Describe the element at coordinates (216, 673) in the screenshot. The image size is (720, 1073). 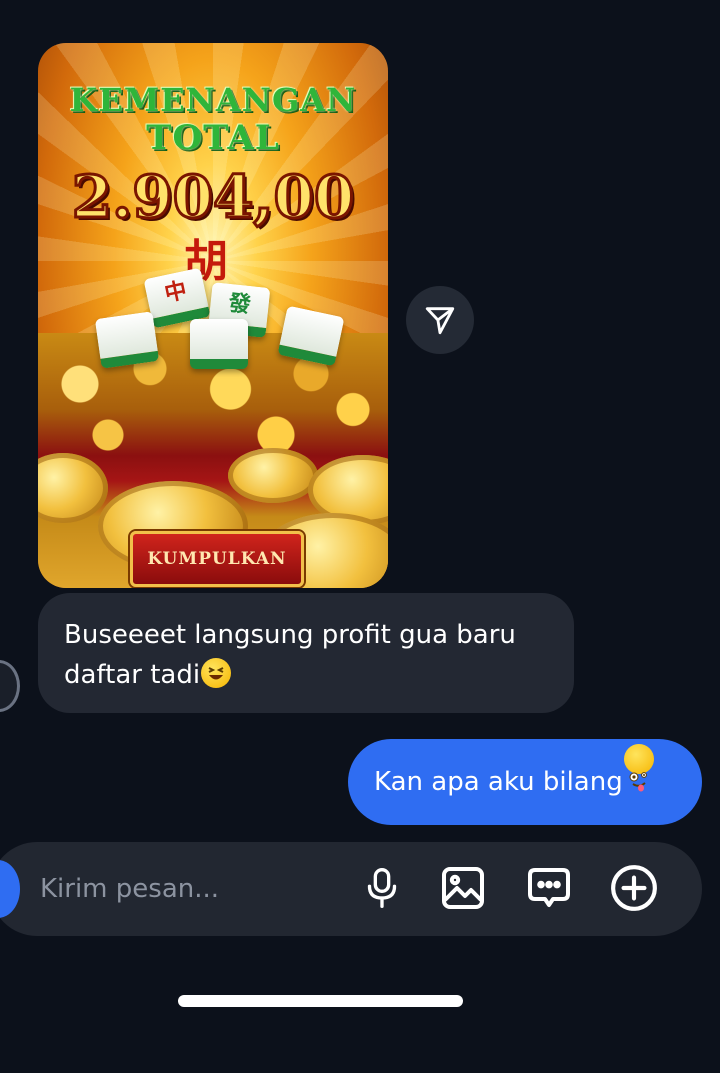
I see `laughing-emoji-icon` at that location.